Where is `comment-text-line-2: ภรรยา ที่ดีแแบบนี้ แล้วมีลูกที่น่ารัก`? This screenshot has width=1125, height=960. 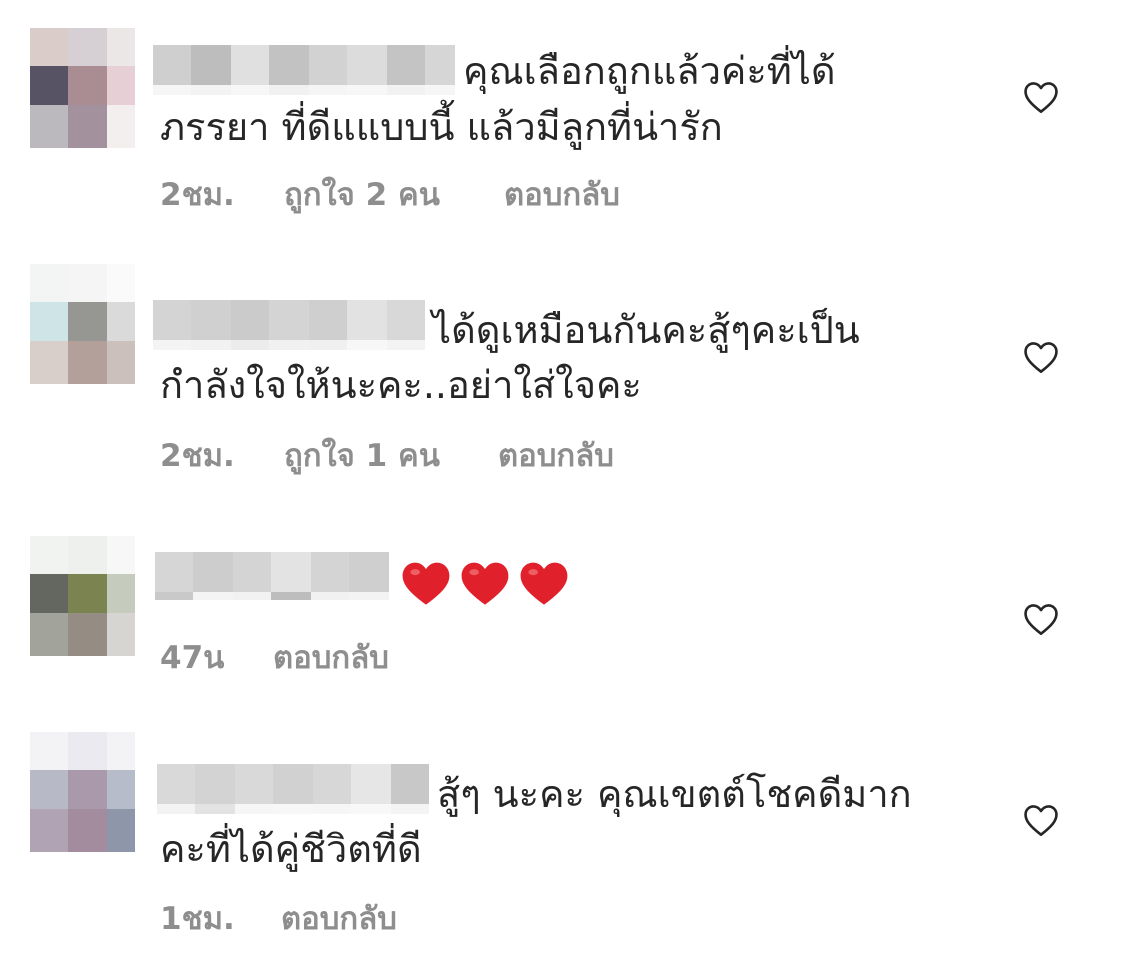
comment-text-line-2: ภรรยา ที่ดีแแบบนี้ แล้วมีลูกที่น่ารัก is located at coordinates (441, 127).